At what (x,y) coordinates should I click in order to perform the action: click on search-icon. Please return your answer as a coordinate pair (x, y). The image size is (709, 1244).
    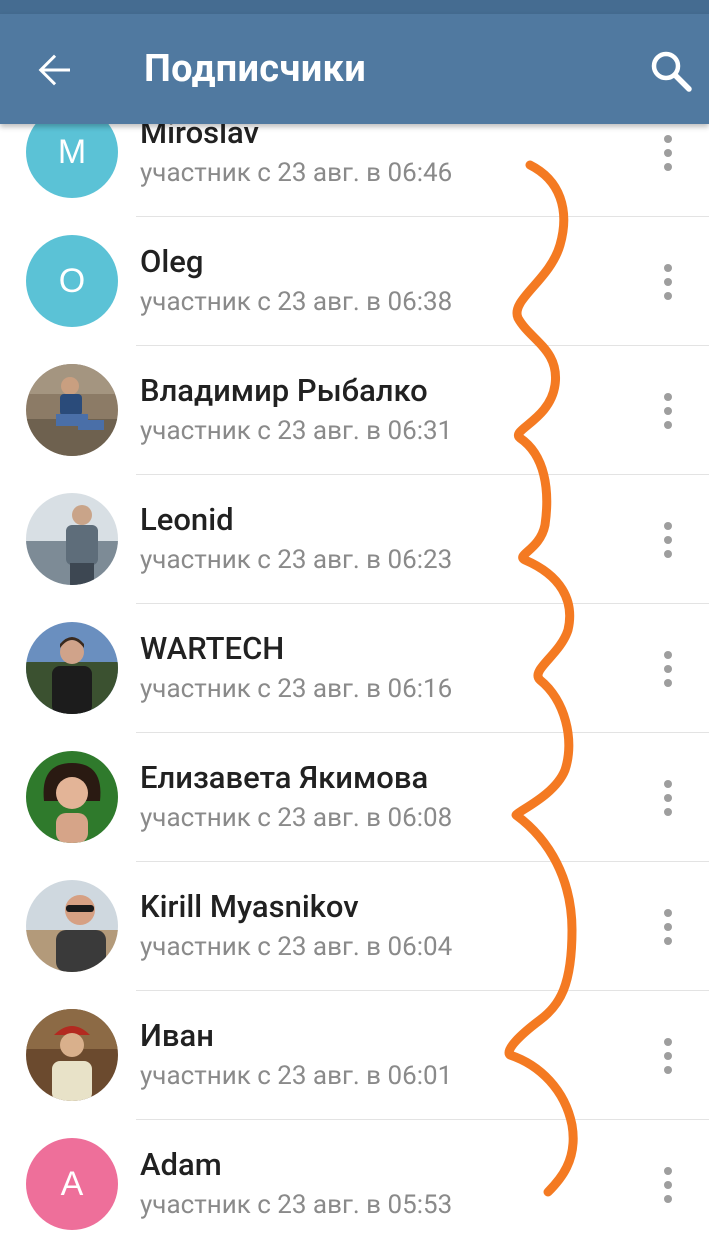
    Looking at the image, I should click on (671, 71).